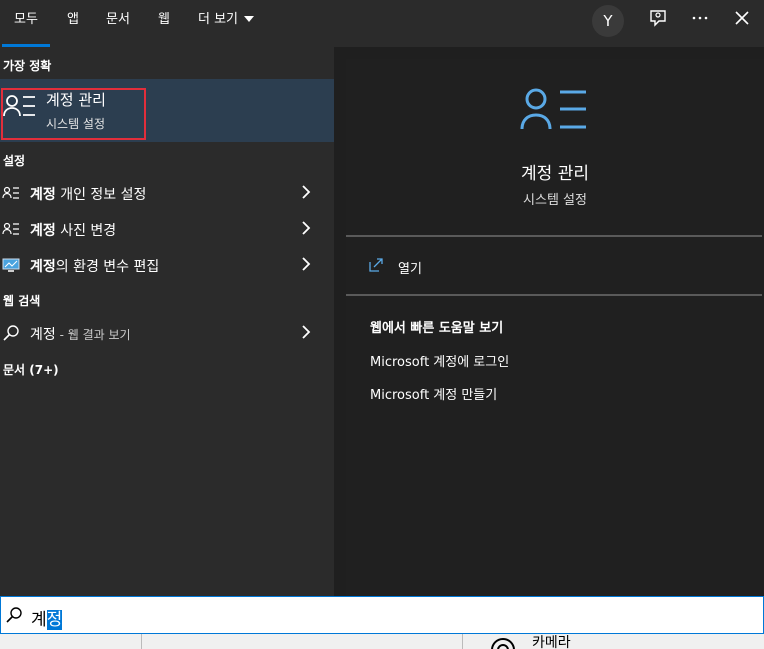 This screenshot has width=764, height=649. I want to click on best-match-item: 계정 관리 시스템 설정, so click(167, 110).